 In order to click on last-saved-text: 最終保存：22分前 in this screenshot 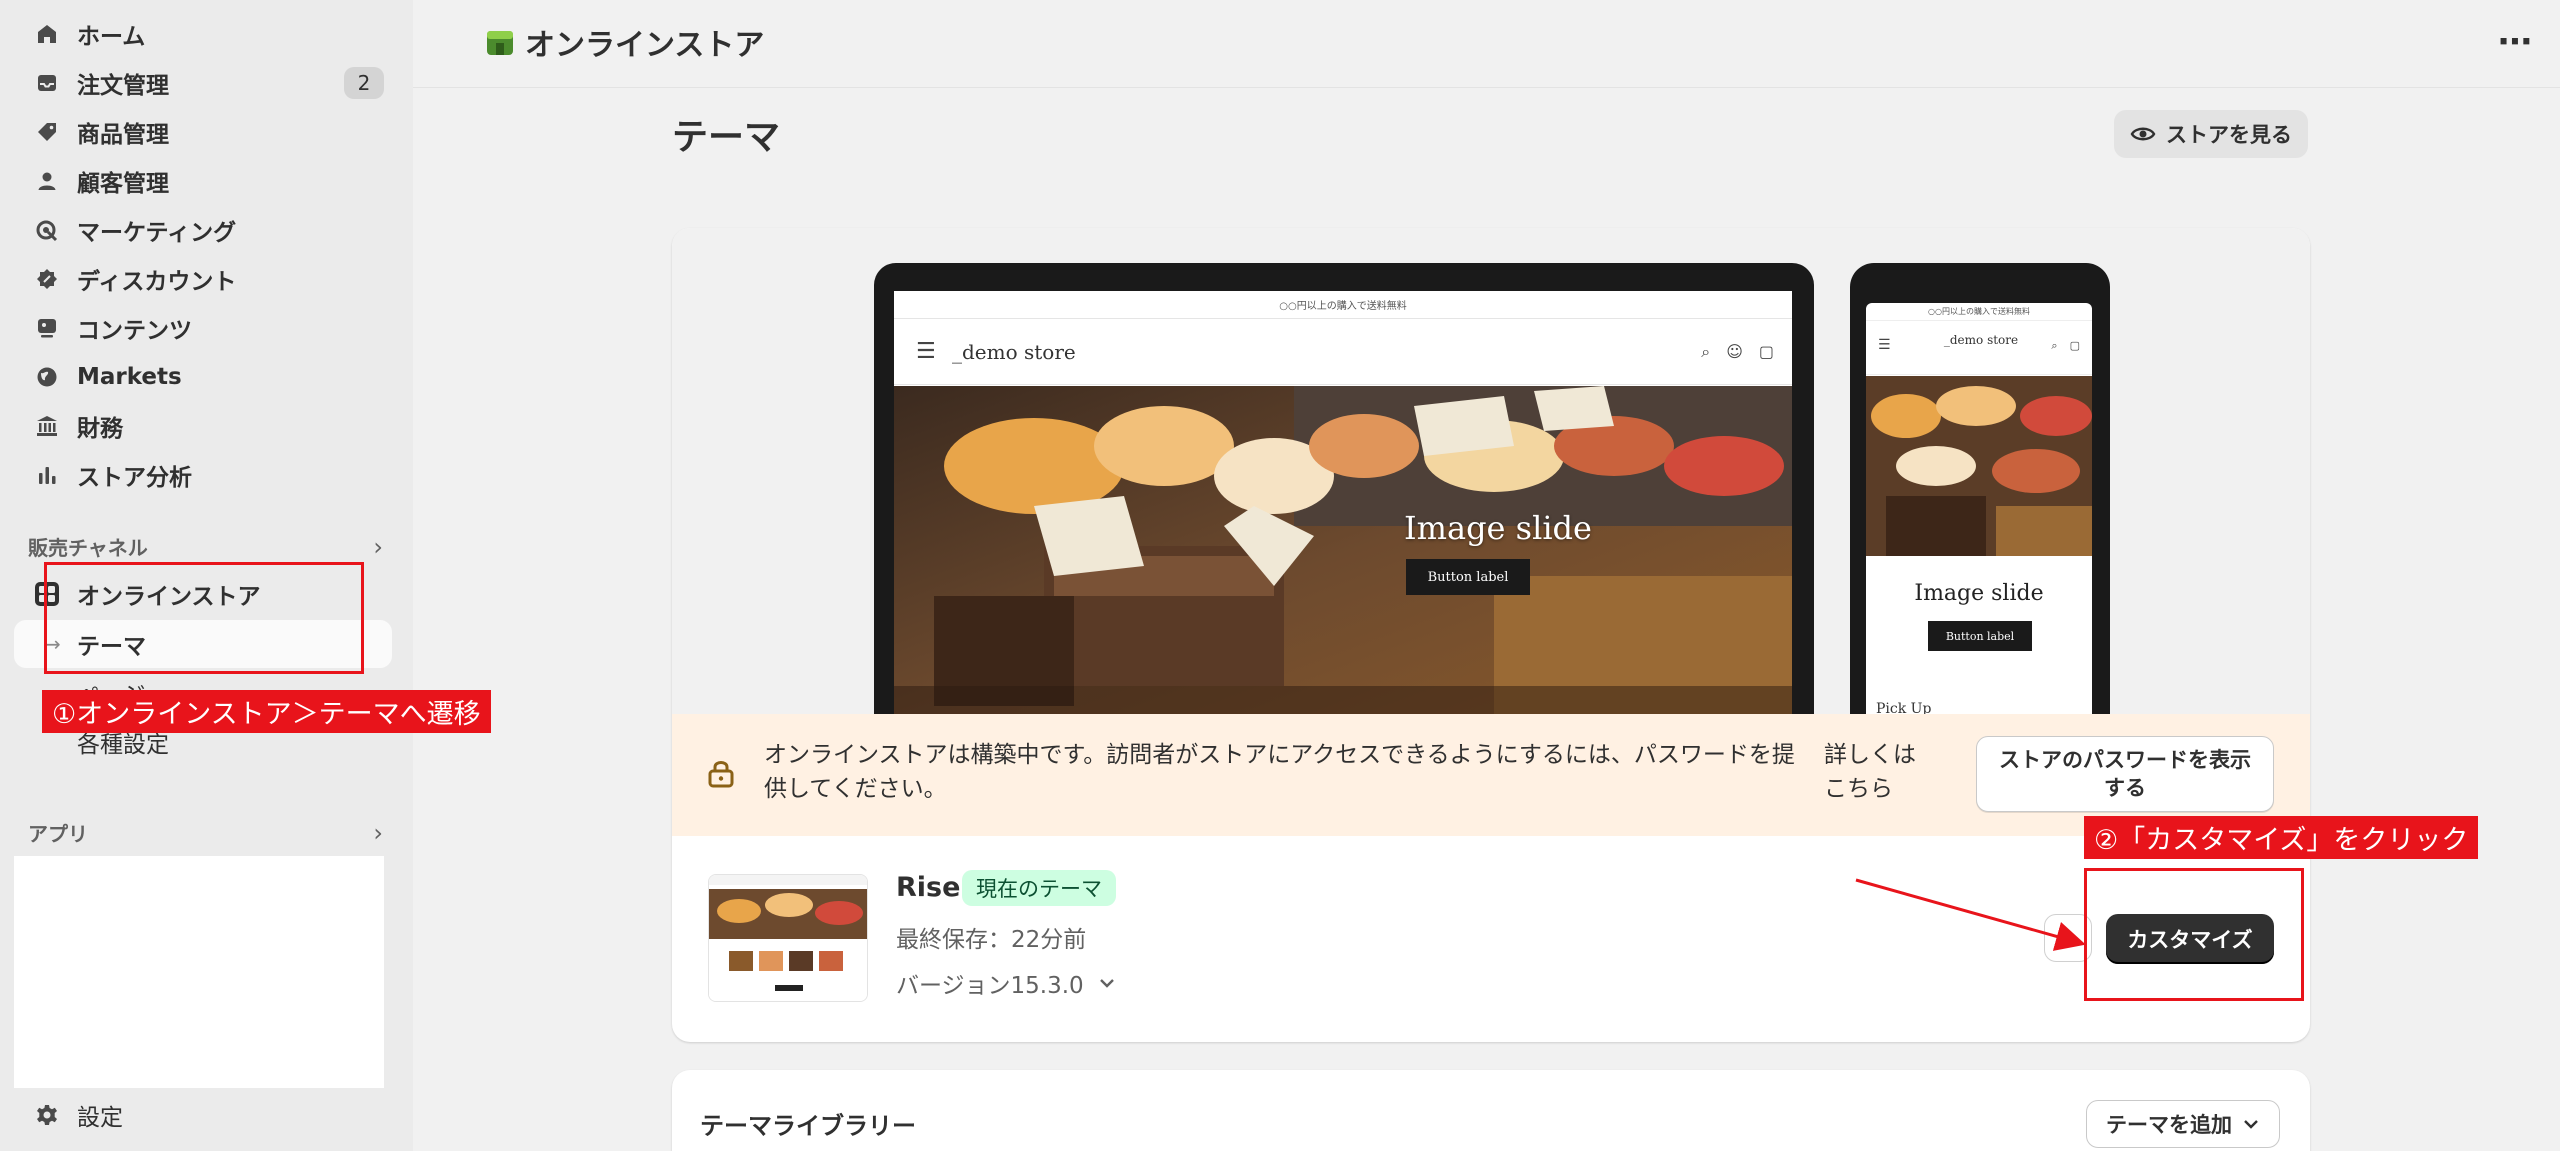, I will do `click(991, 940)`.